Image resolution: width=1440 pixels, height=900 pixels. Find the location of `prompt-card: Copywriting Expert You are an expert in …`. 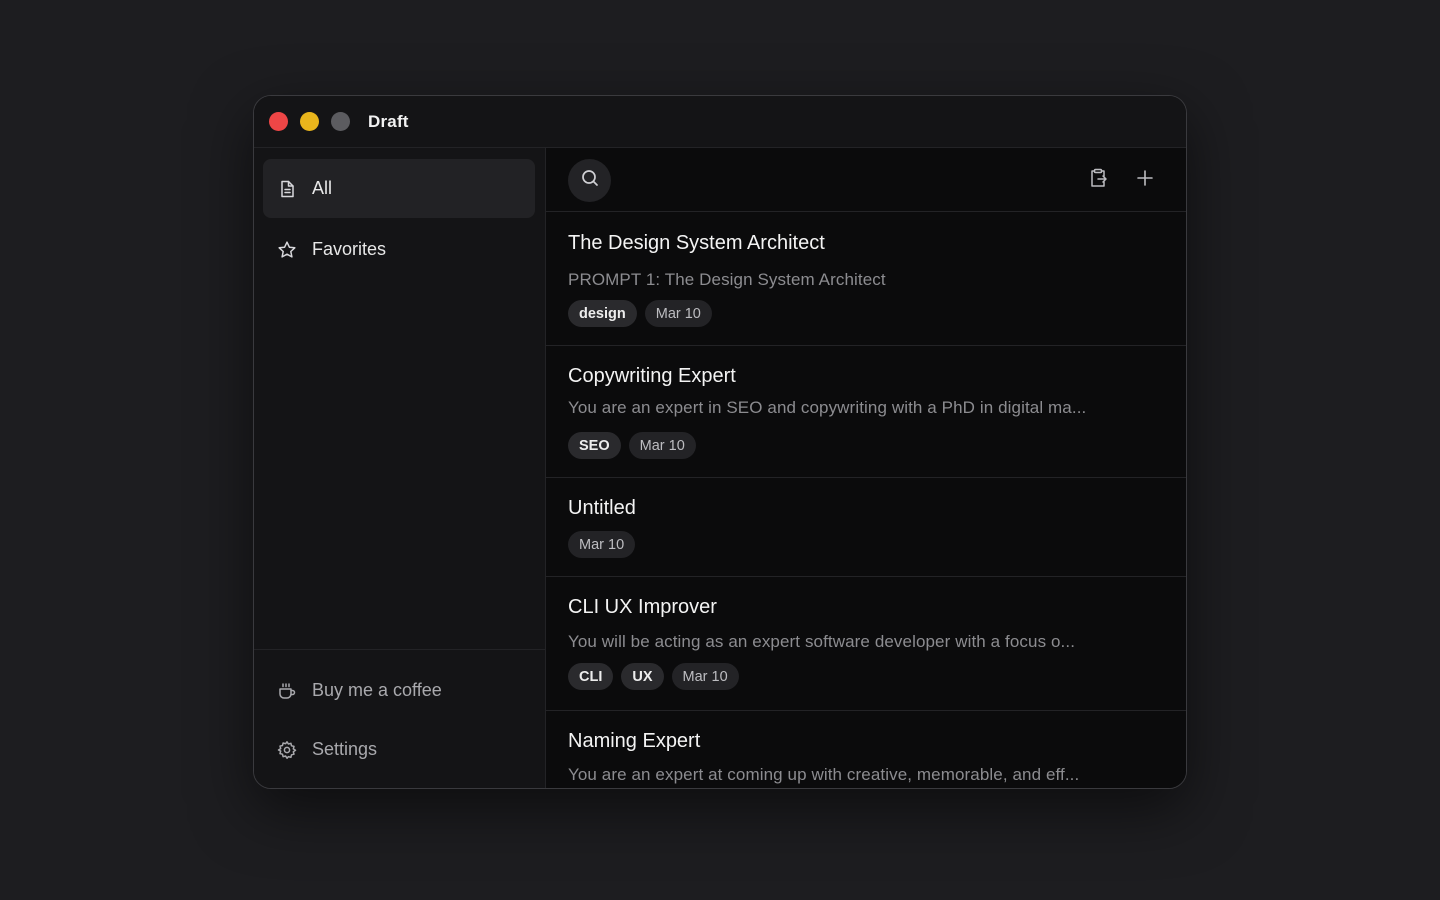

prompt-card: Copywriting Expert You are an expert in … is located at coordinates (866, 412).